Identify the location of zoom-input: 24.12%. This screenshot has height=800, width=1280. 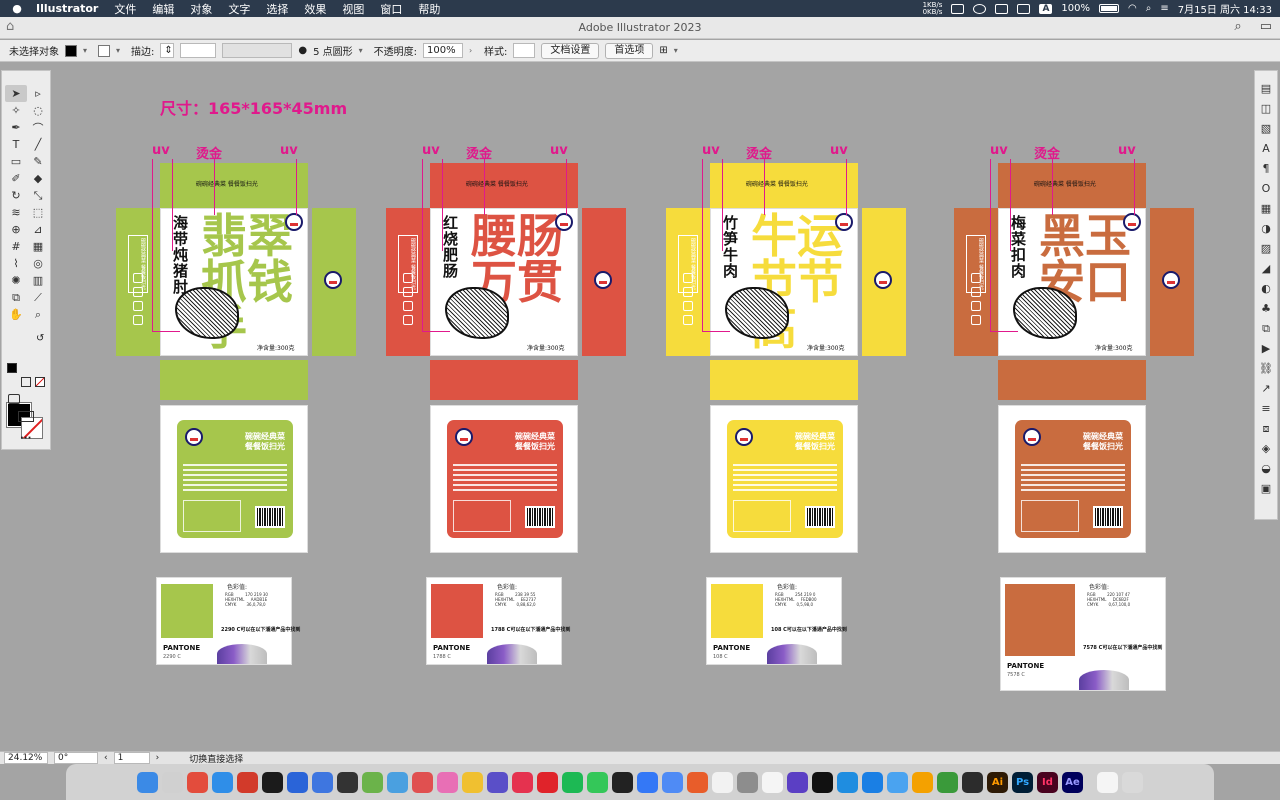
(26, 758).